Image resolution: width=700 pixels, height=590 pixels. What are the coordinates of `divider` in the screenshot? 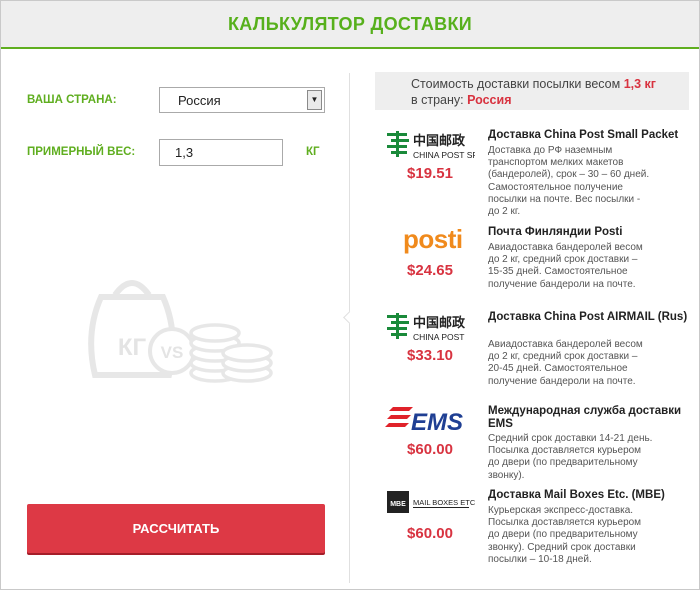 It's located at (349, 328).